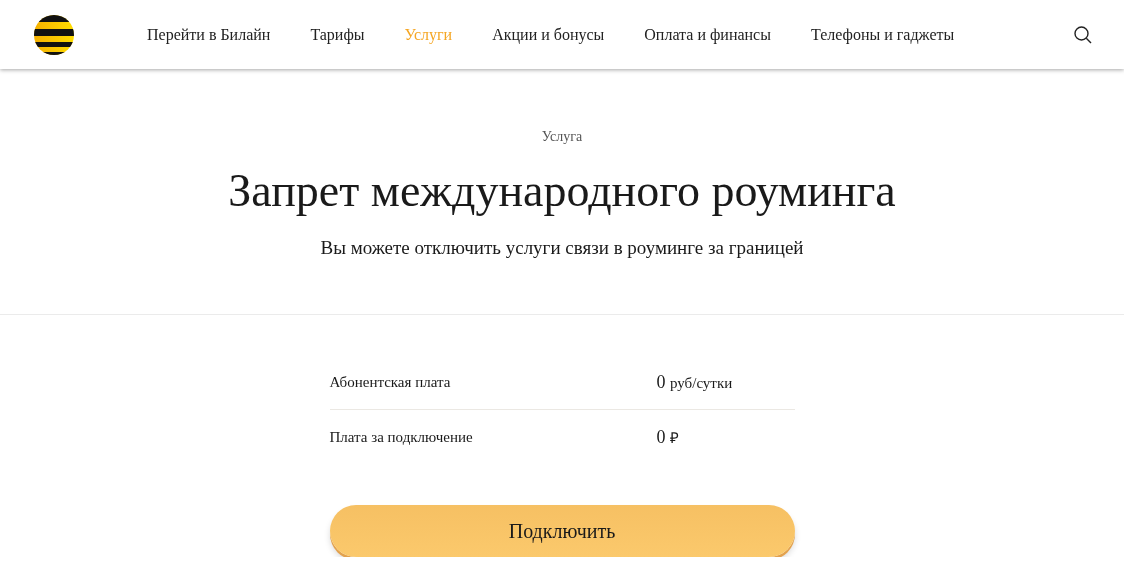  Describe the element at coordinates (562, 137) in the screenshot. I see `category-label: Услуга` at that location.